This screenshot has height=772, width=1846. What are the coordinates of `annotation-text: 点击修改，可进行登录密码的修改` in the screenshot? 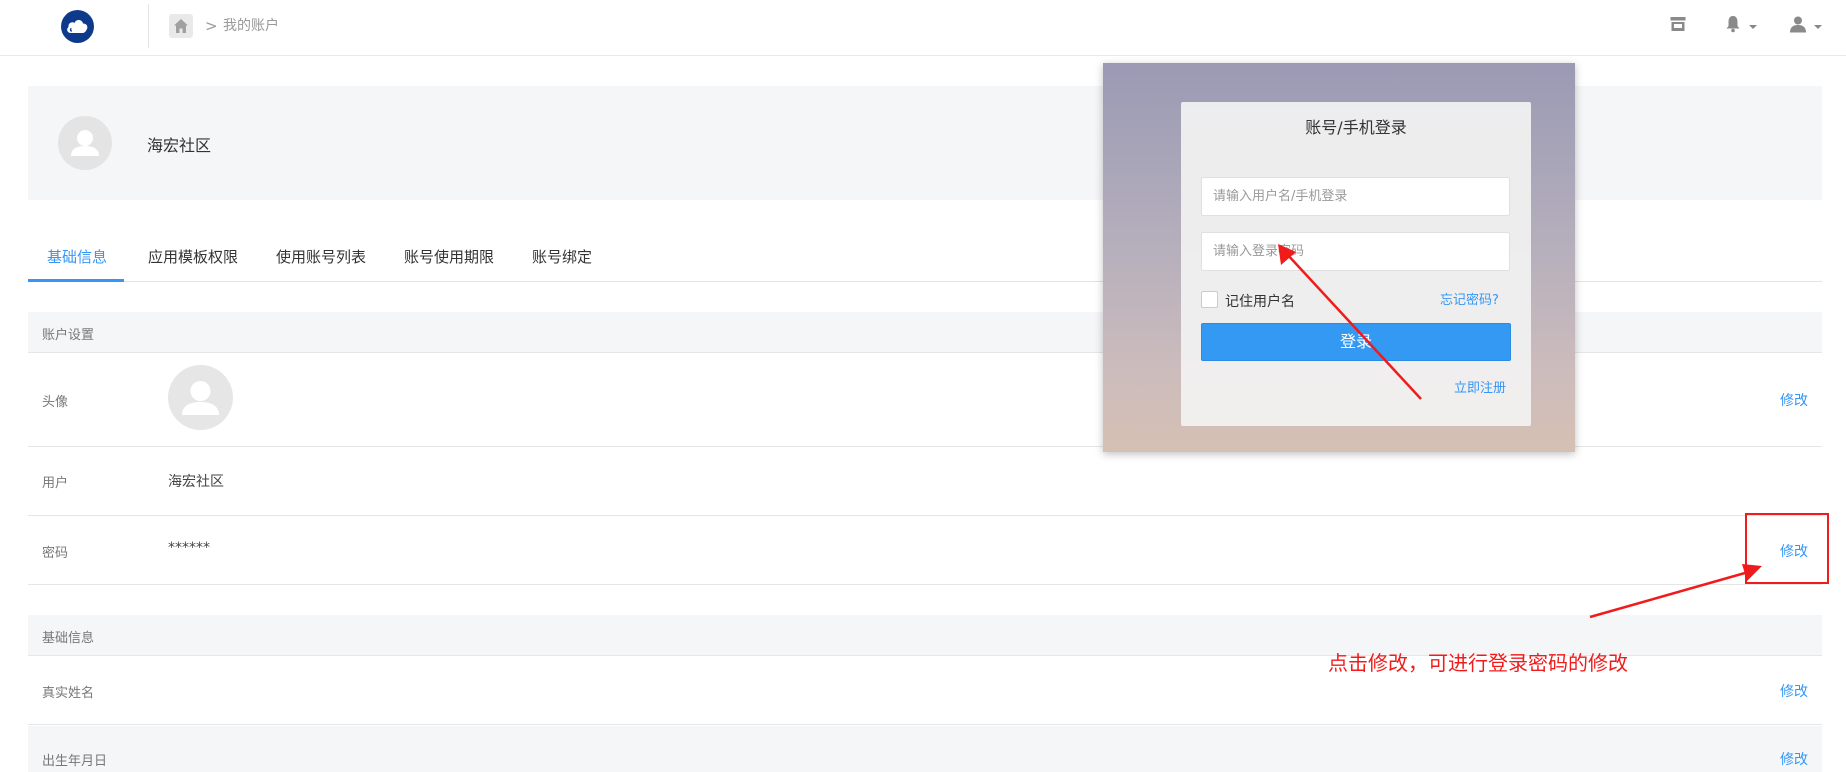 It's located at (1478, 663).